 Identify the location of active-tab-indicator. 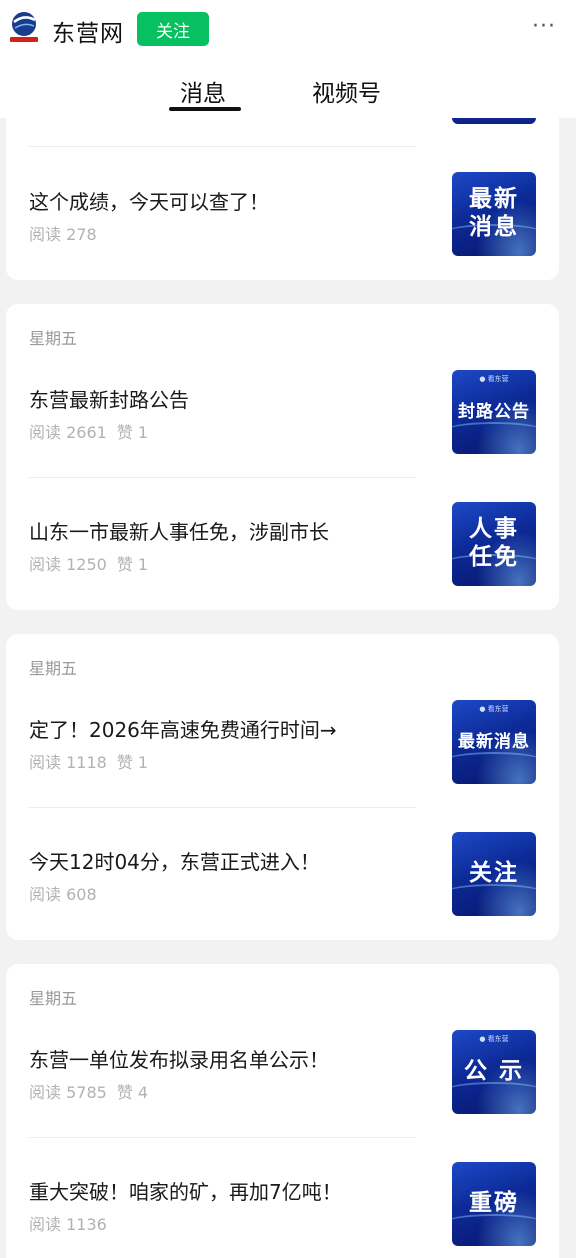
(205, 109).